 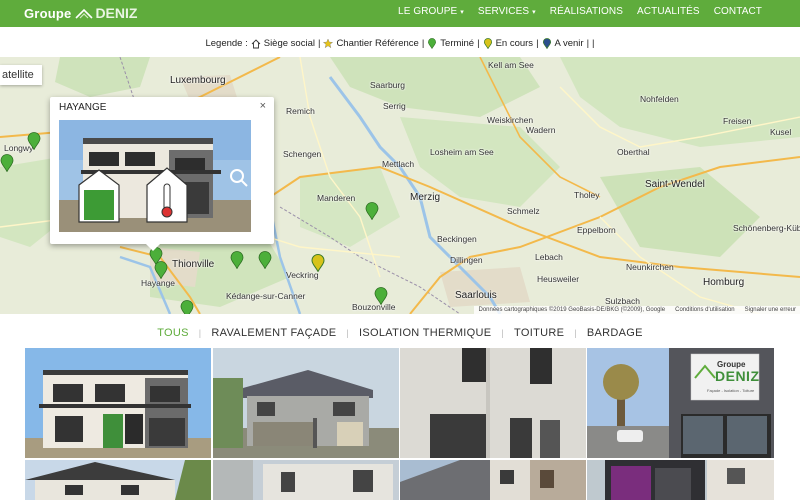 What do you see at coordinates (398, 164) in the screenshot?
I see `map-label: Mettlach` at bounding box center [398, 164].